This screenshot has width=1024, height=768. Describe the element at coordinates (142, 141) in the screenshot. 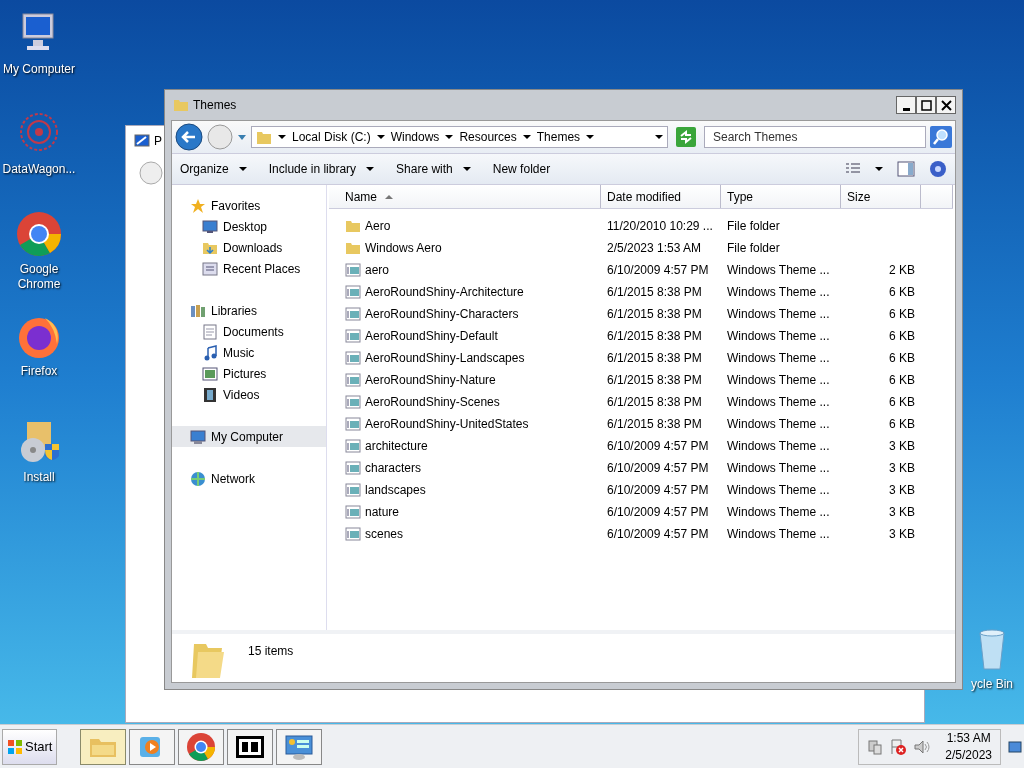

I see `display-icon` at that location.